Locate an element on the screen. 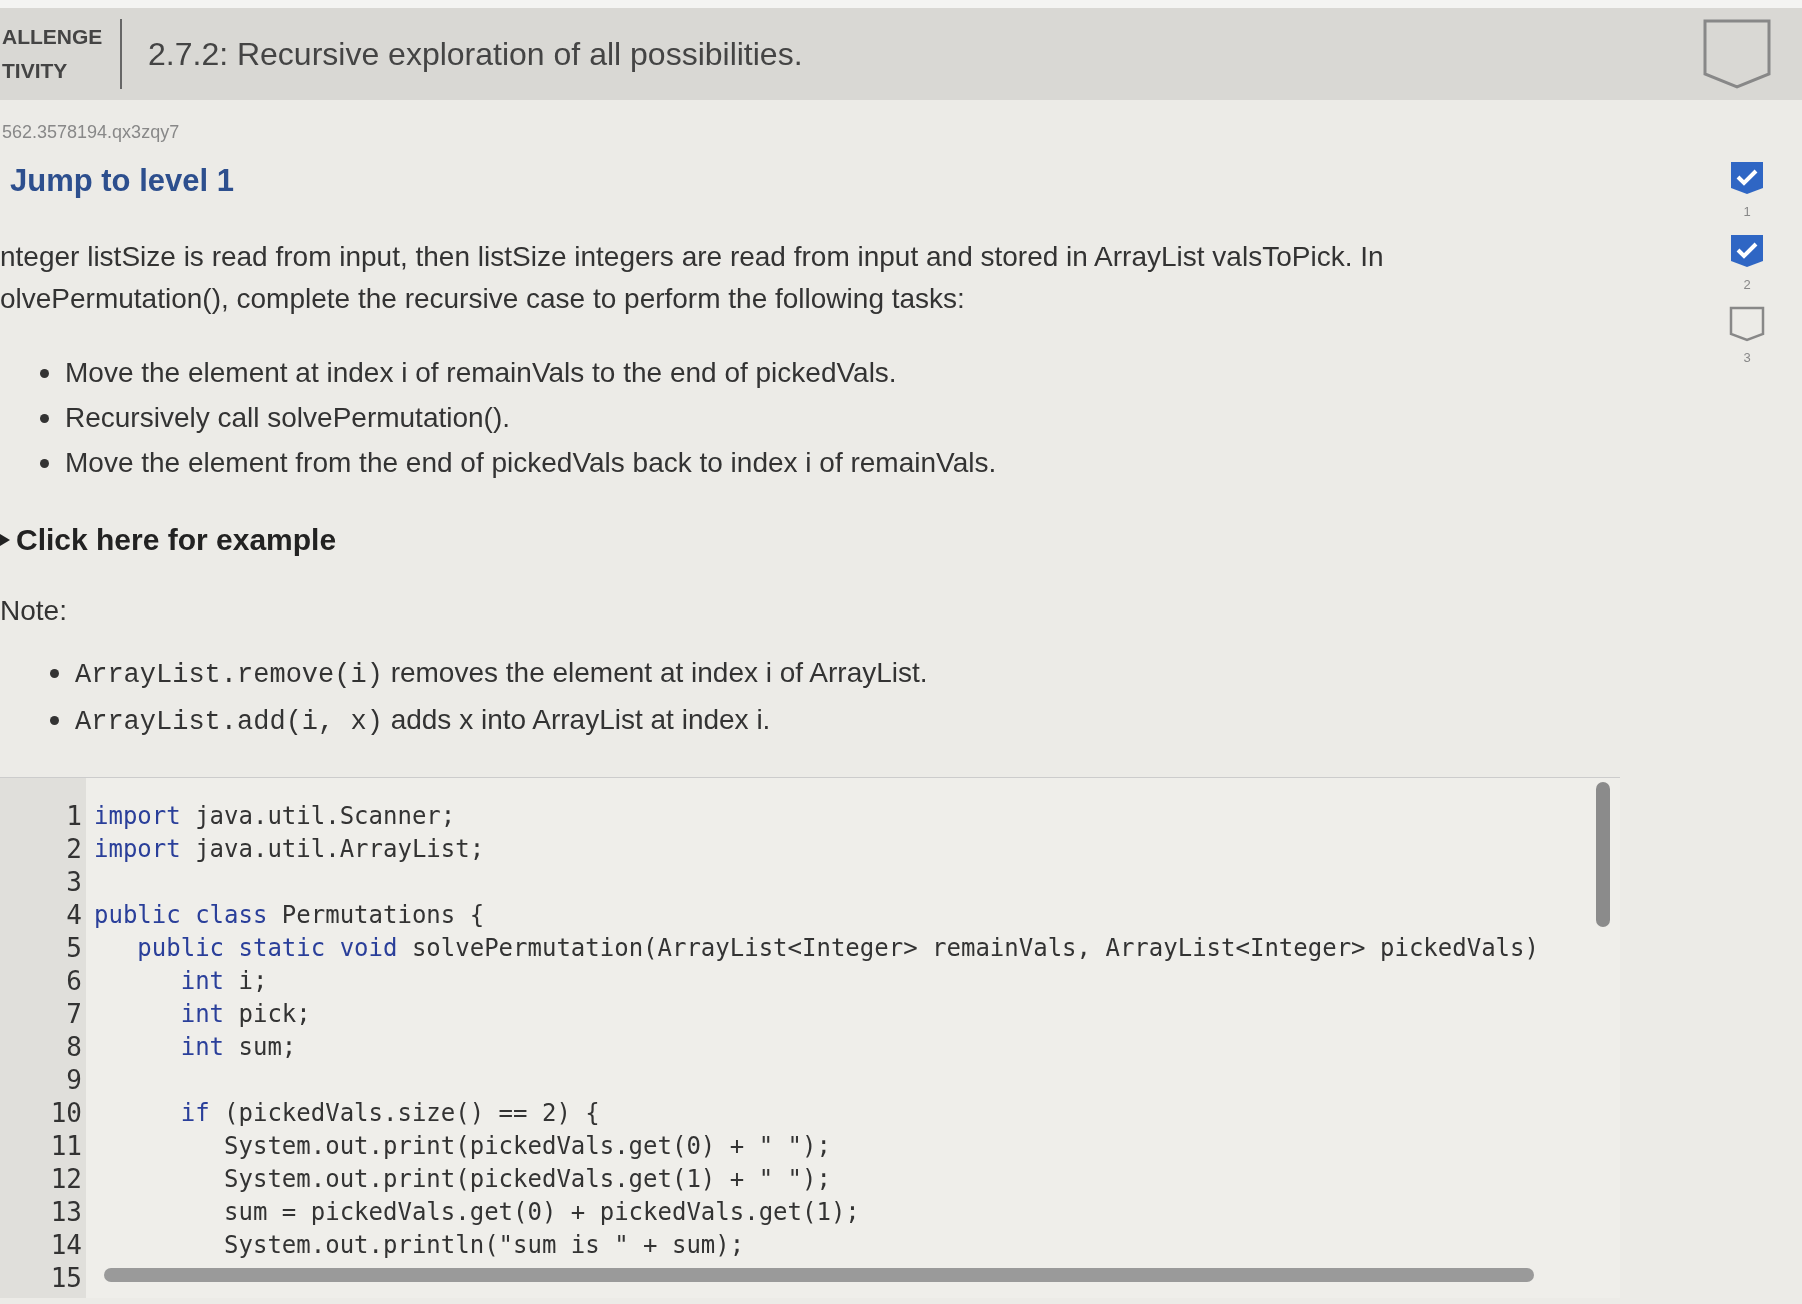 This screenshot has width=1802, height=1304. activity-title: 2.7.2: Recursive exploration of all possibilities. is located at coordinates (476, 54).